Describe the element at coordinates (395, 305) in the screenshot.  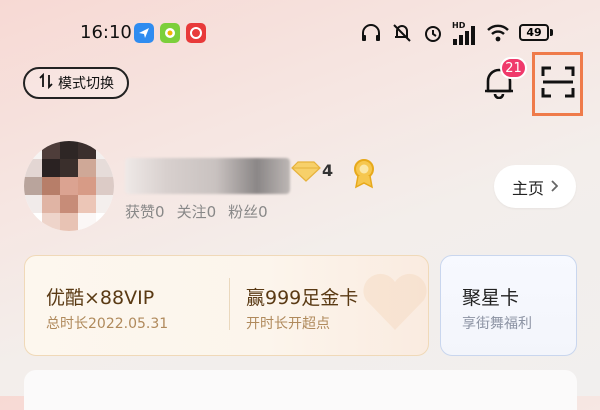
I see `heart-decoration-icon` at that location.